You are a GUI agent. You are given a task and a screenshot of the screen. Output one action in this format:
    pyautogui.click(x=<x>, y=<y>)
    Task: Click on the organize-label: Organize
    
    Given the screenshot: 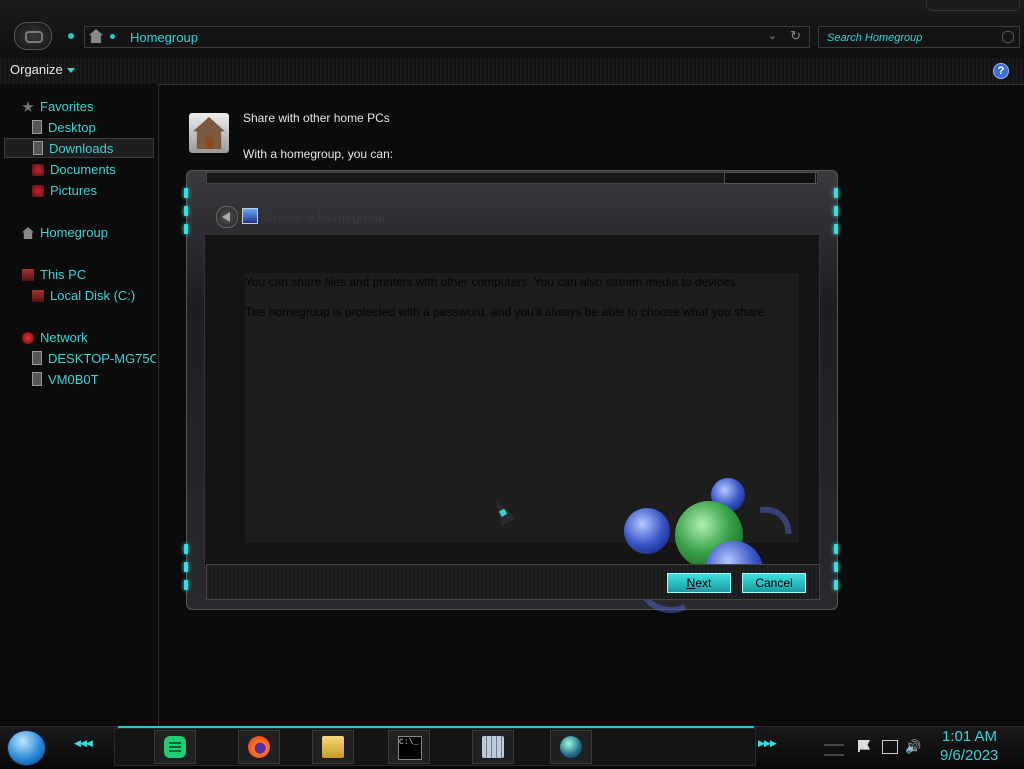 What is the action you would take?
    pyautogui.click(x=36, y=69)
    